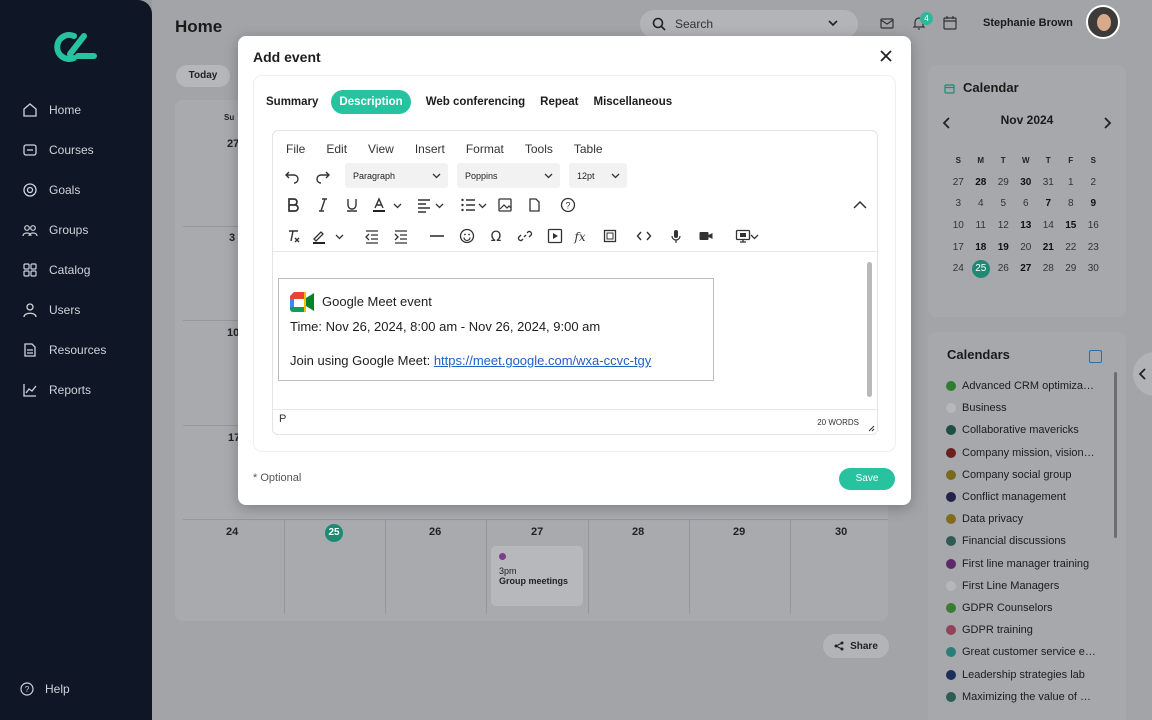  I want to click on mail-icon, so click(887, 23).